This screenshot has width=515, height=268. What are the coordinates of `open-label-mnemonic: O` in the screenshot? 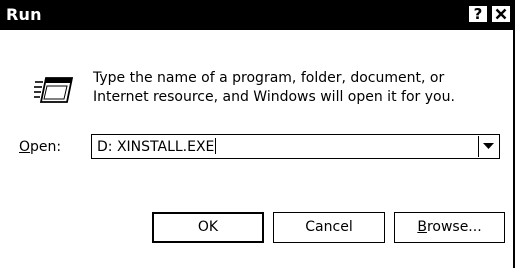 It's located at (25, 147).